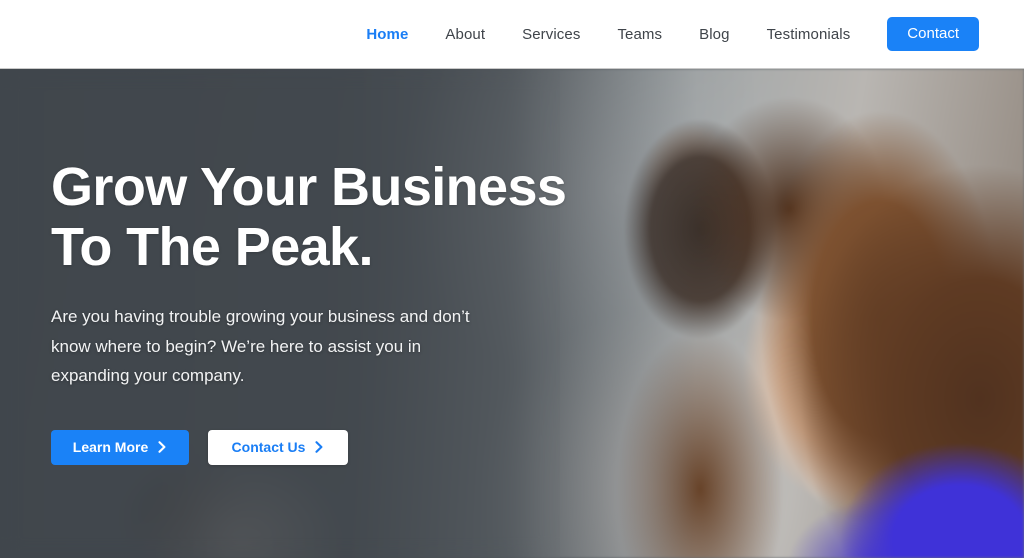 The width and height of the screenshot is (1024, 558). What do you see at coordinates (387, 34) in the screenshot?
I see `nav-link-home: Home` at bounding box center [387, 34].